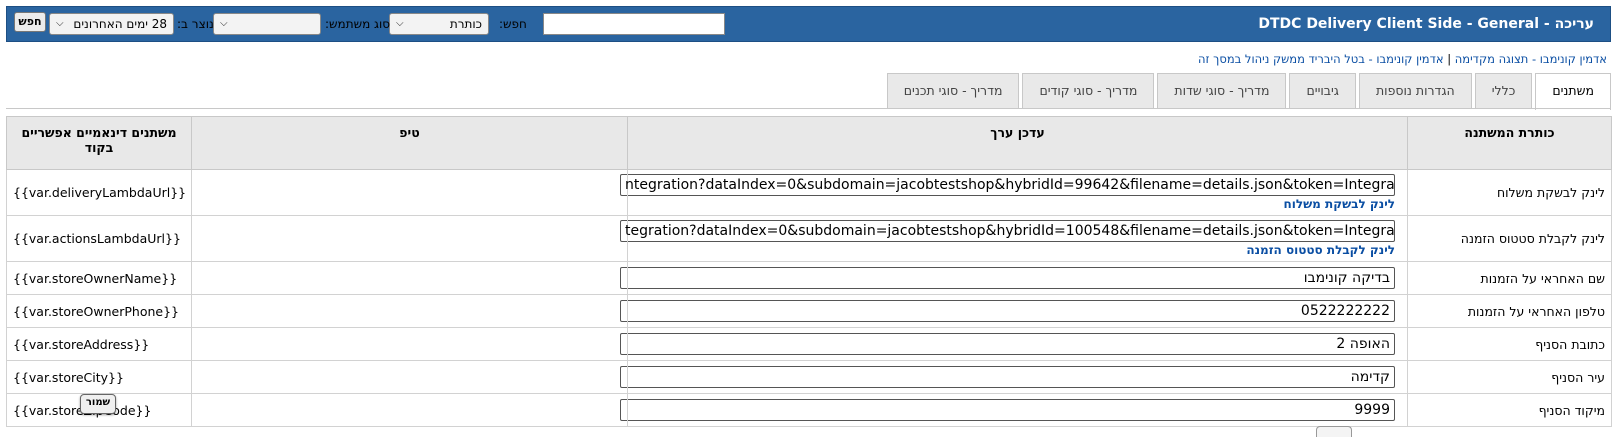  I want to click on tab-variables: משתנים, so click(1573, 91).